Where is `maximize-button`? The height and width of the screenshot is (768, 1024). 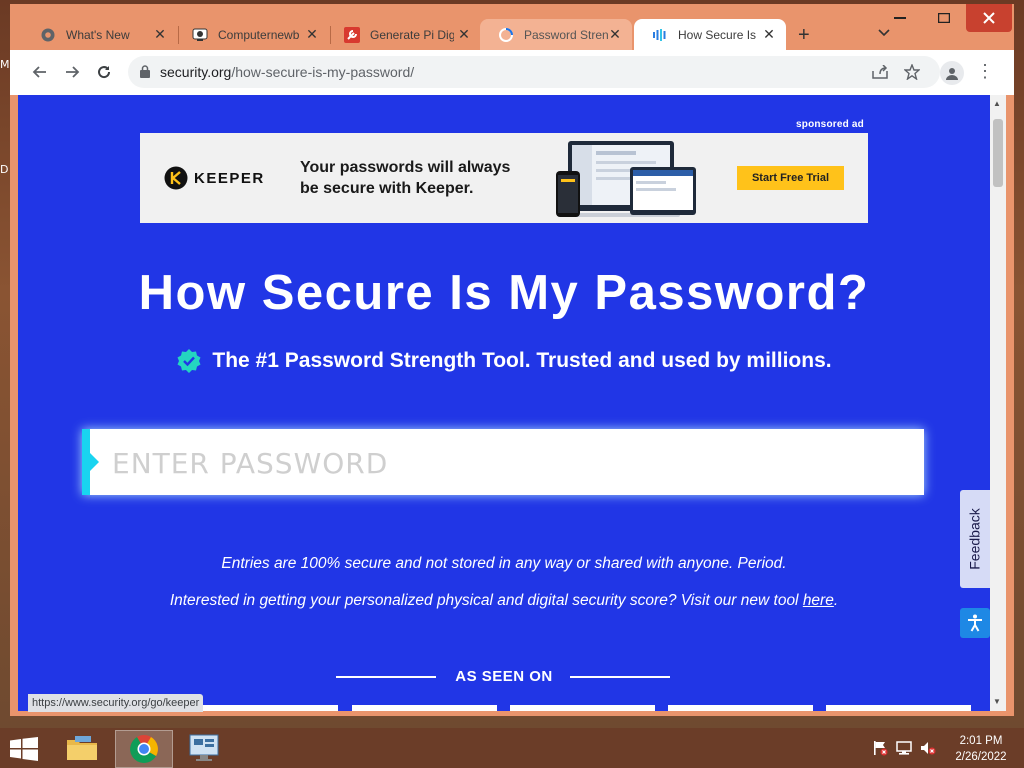 maximize-button is located at coordinates (944, 18).